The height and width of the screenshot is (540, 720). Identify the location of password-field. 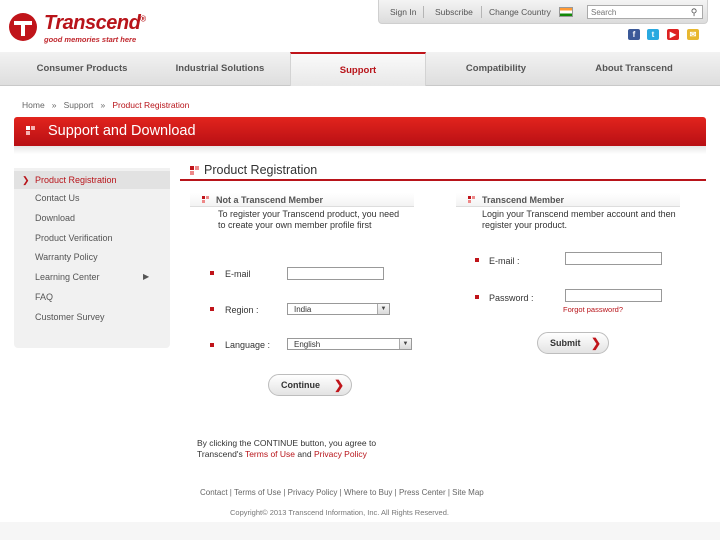
(613, 295).